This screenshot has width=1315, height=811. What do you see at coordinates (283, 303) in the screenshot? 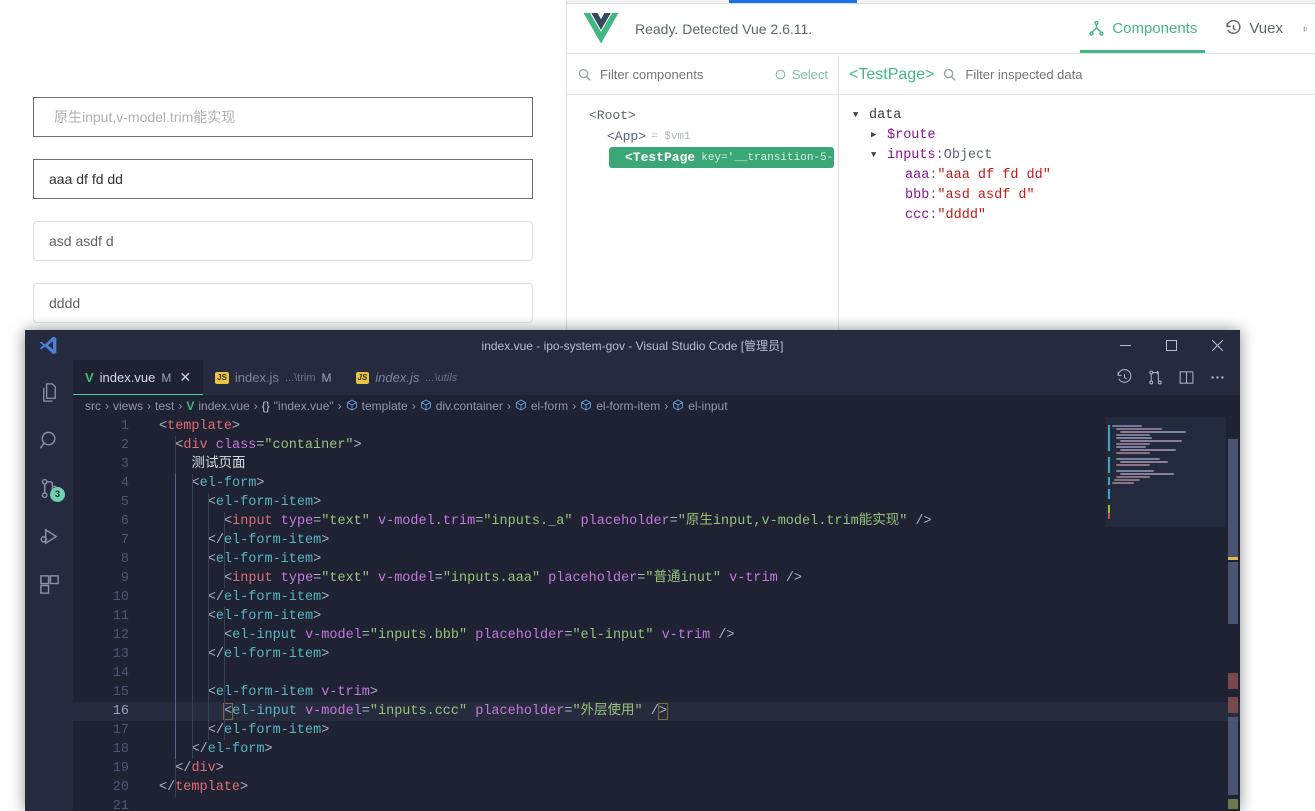
I see `el-input-ccc: dddd` at bounding box center [283, 303].